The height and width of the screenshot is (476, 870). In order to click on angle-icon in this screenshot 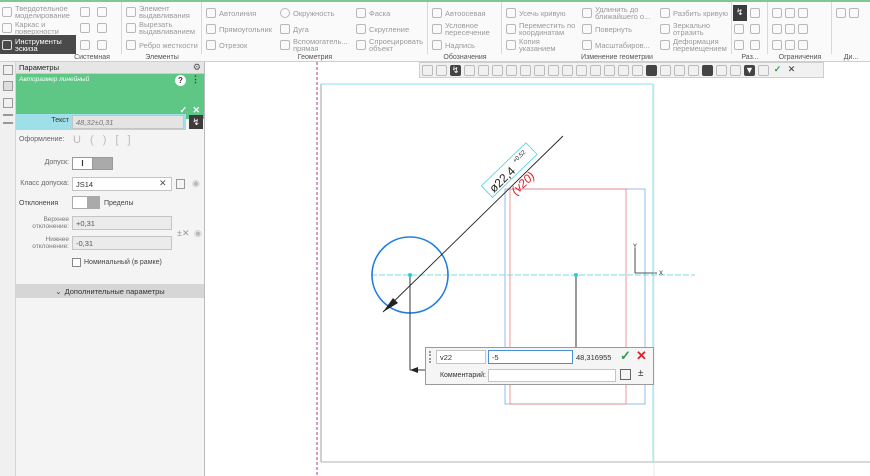, I will do `click(553, 70)`.